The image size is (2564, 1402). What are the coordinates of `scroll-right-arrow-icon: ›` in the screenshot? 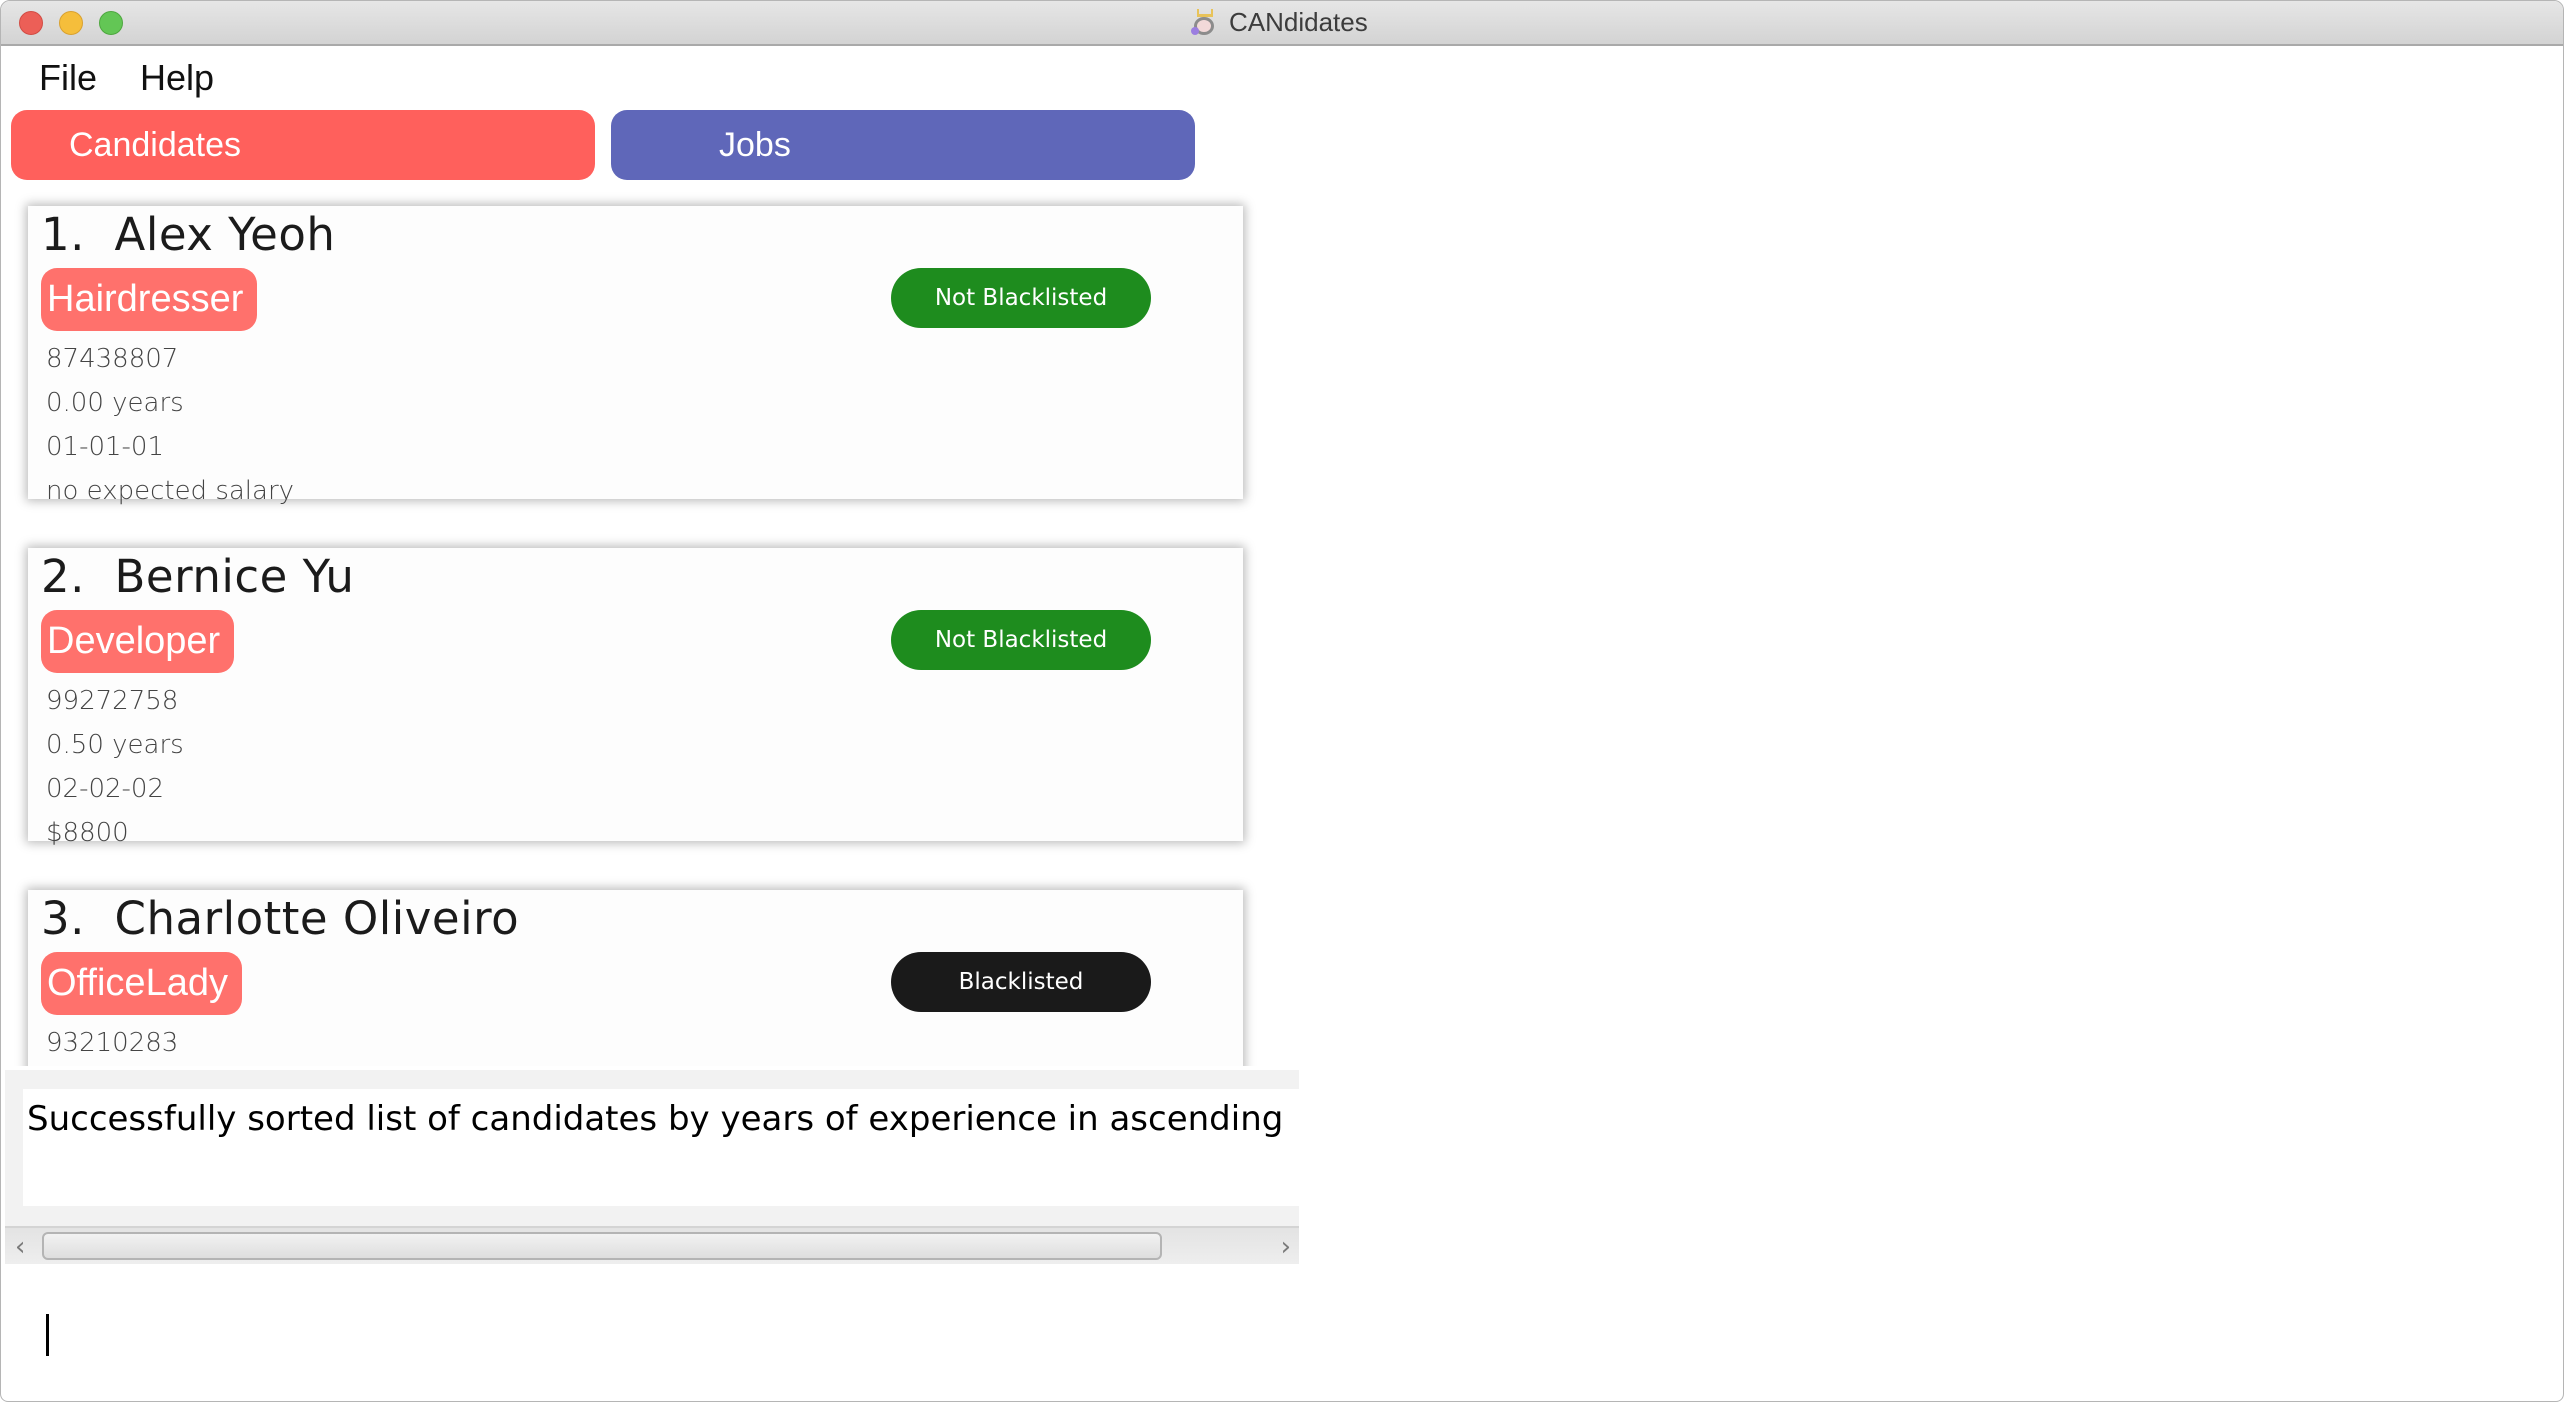 It's located at (1286, 1247).